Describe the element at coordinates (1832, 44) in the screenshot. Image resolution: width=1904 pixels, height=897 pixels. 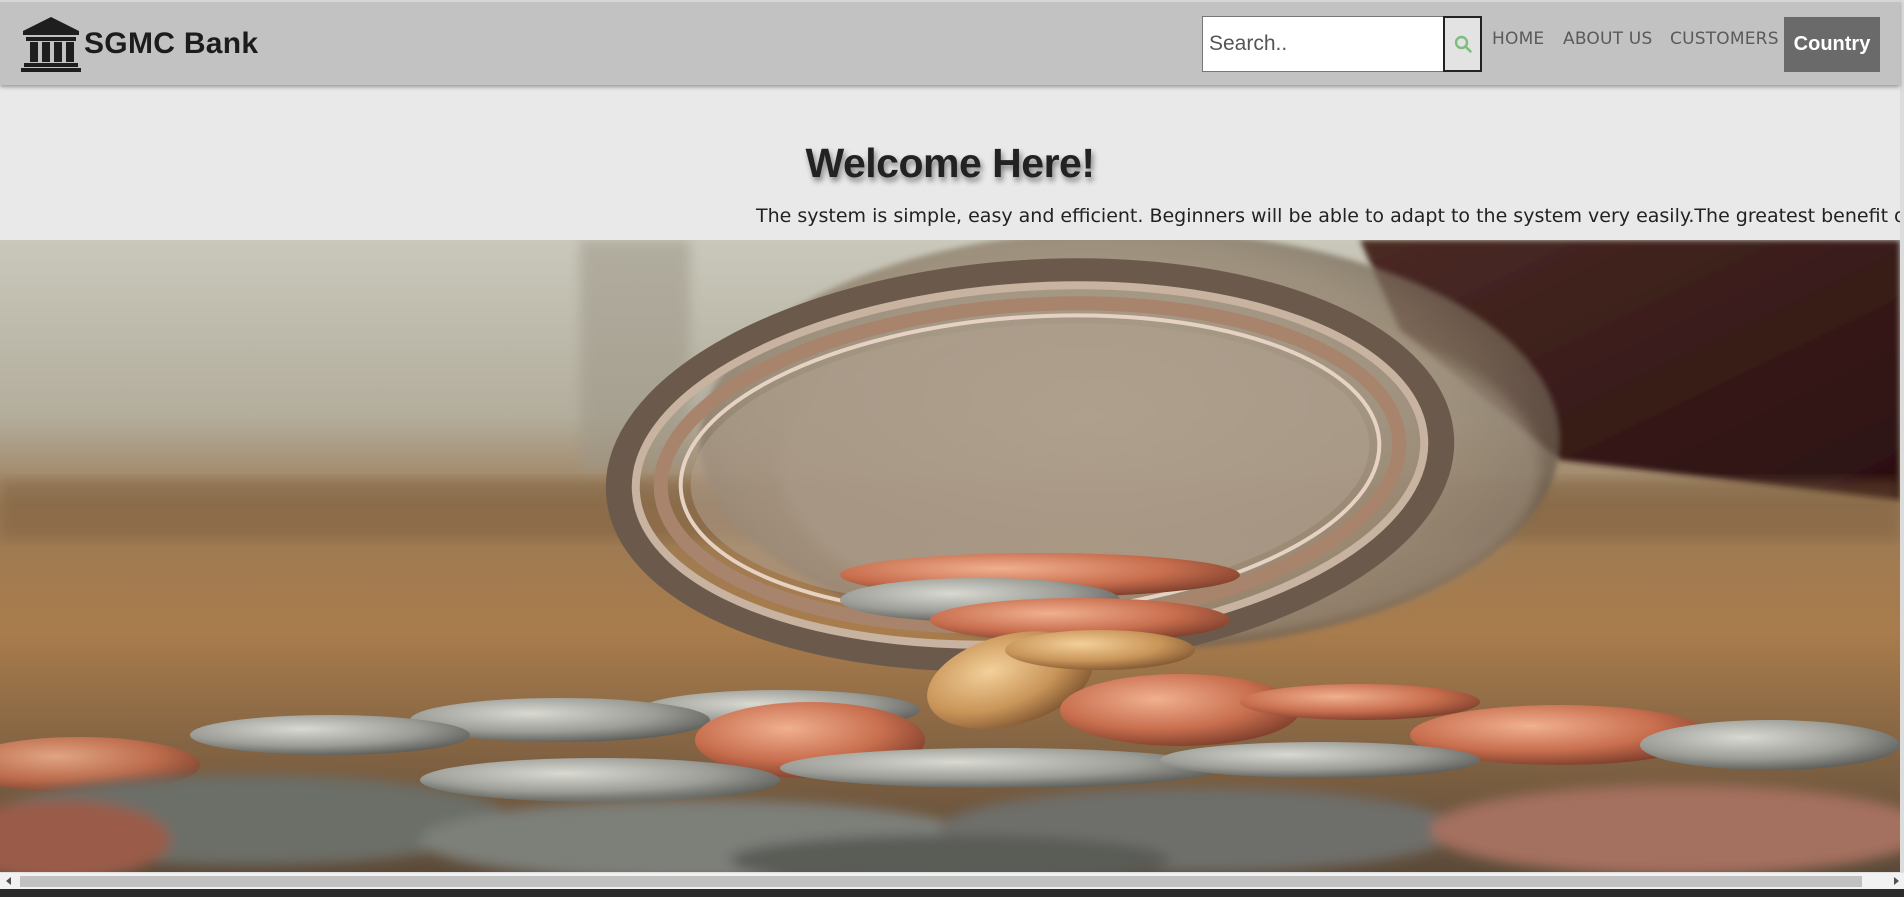
I see `country-dropdown-button: Country` at that location.